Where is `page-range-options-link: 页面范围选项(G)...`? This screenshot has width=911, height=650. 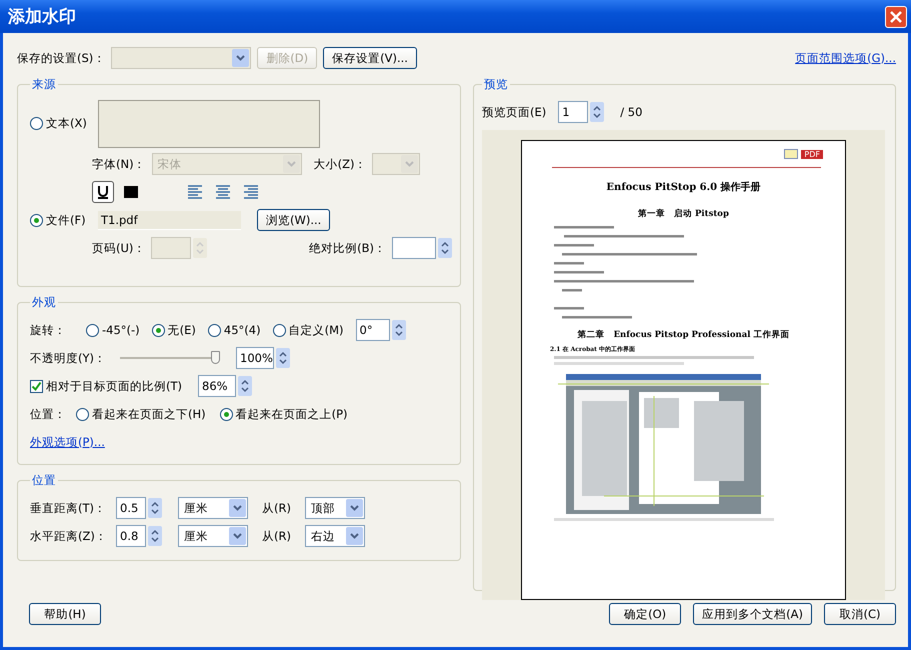 page-range-options-link: 页面范围选项(G)... is located at coordinates (845, 58).